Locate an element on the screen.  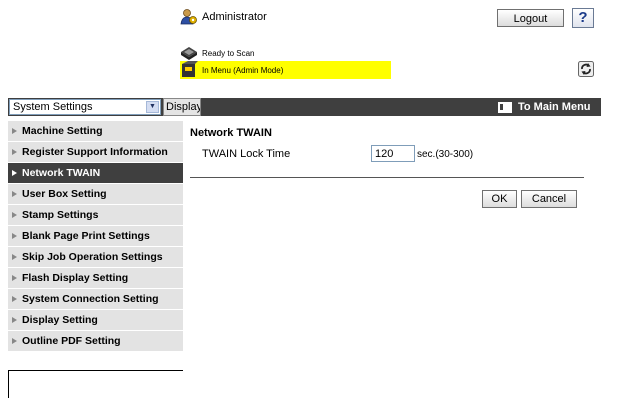
frame-edge is located at coordinates (8, 384).